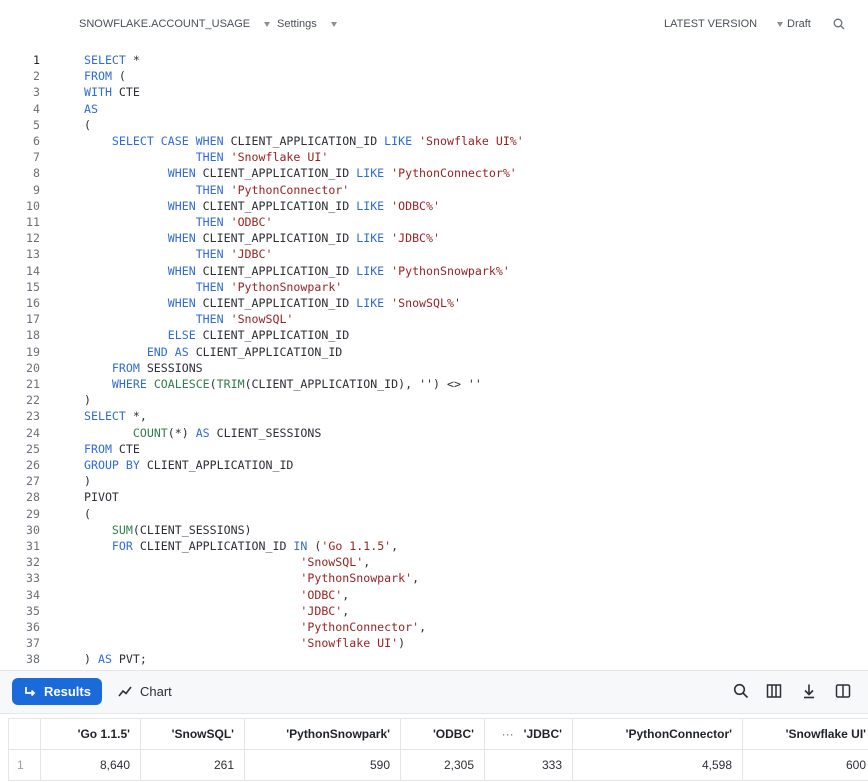 The height and width of the screenshot is (782, 868). Describe the element at coordinates (434, 125) in the screenshot. I see `code-line: 5(` at that location.